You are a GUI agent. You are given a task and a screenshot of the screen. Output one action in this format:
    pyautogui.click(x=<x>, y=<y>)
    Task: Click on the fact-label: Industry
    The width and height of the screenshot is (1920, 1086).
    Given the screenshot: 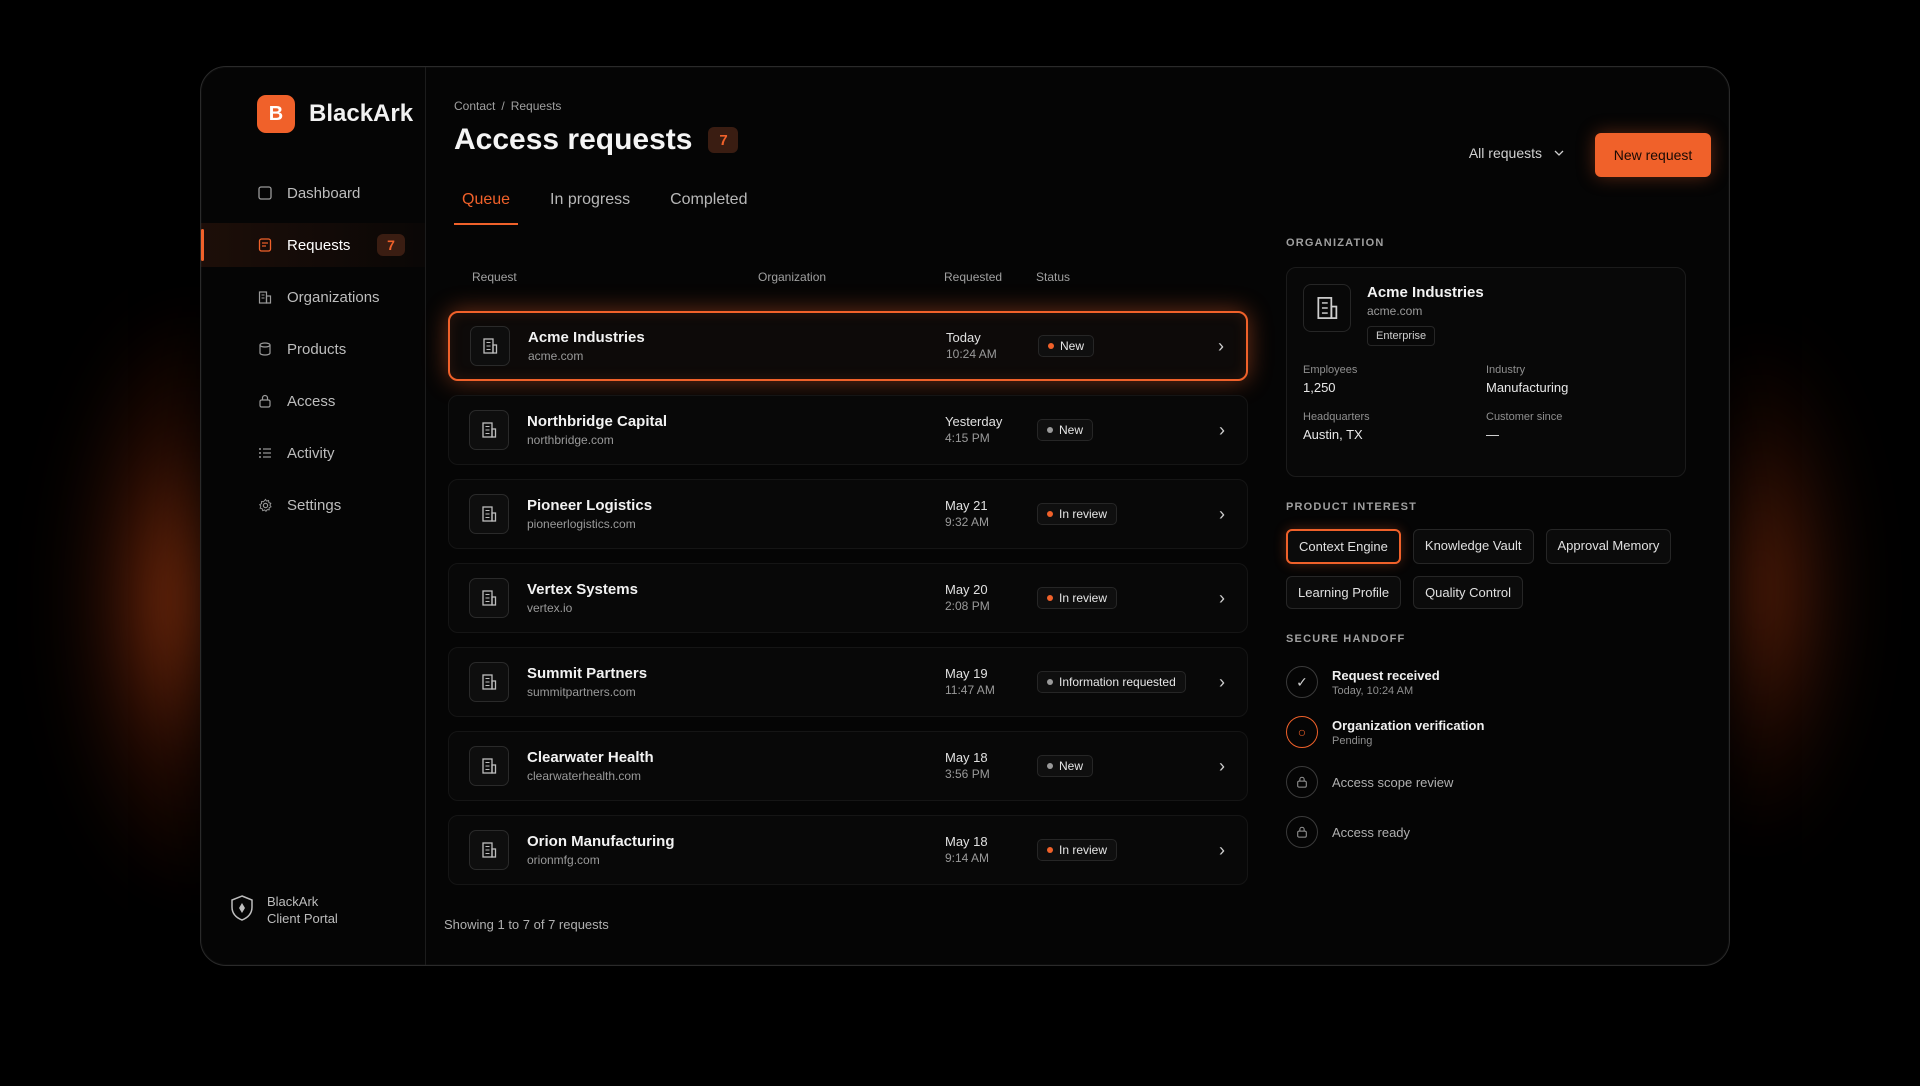 What is the action you would take?
    pyautogui.click(x=1506, y=370)
    